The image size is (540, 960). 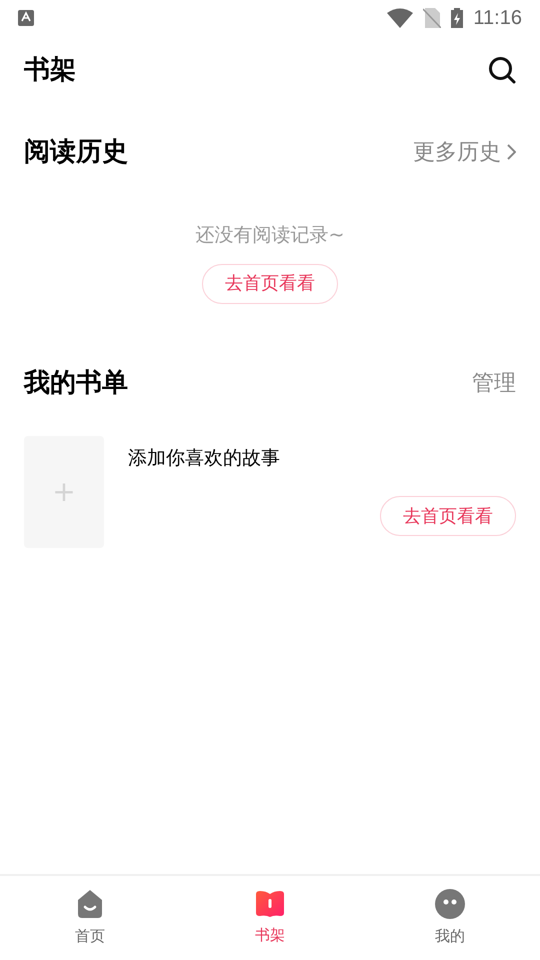 What do you see at coordinates (76, 383) in the screenshot?
I see `section-title: 我的书单` at bounding box center [76, 383].